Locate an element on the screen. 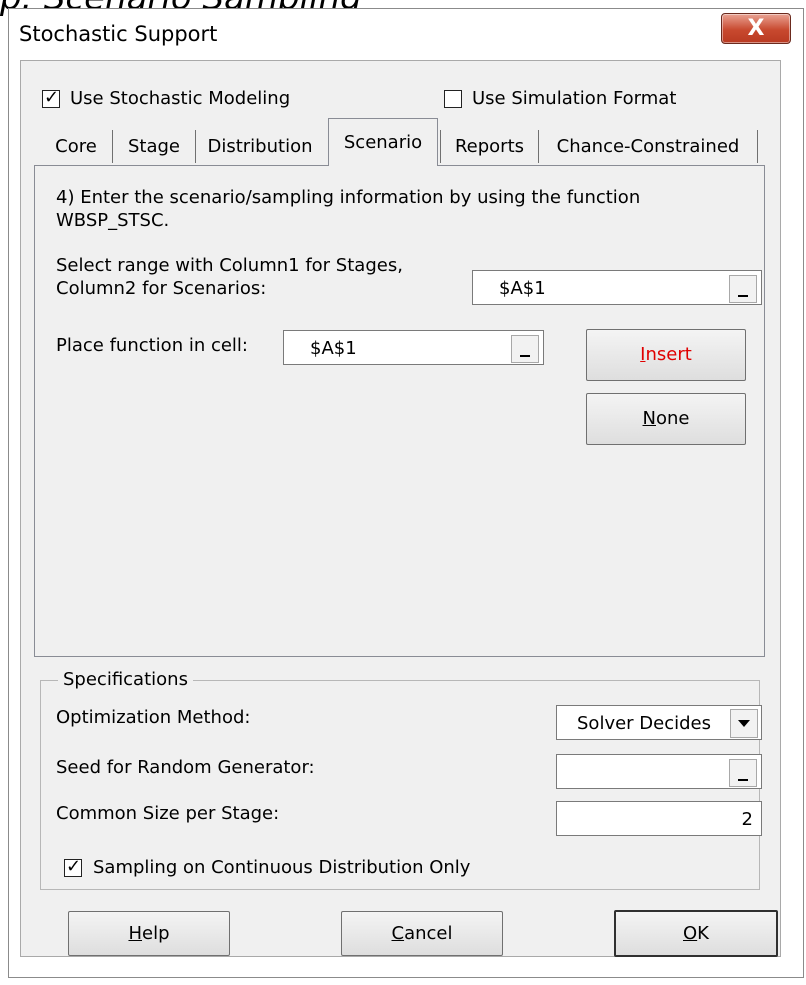 The width and height of the screenshot is (806, 985). ok-button-label: OK is located at coordinates (696, 933).